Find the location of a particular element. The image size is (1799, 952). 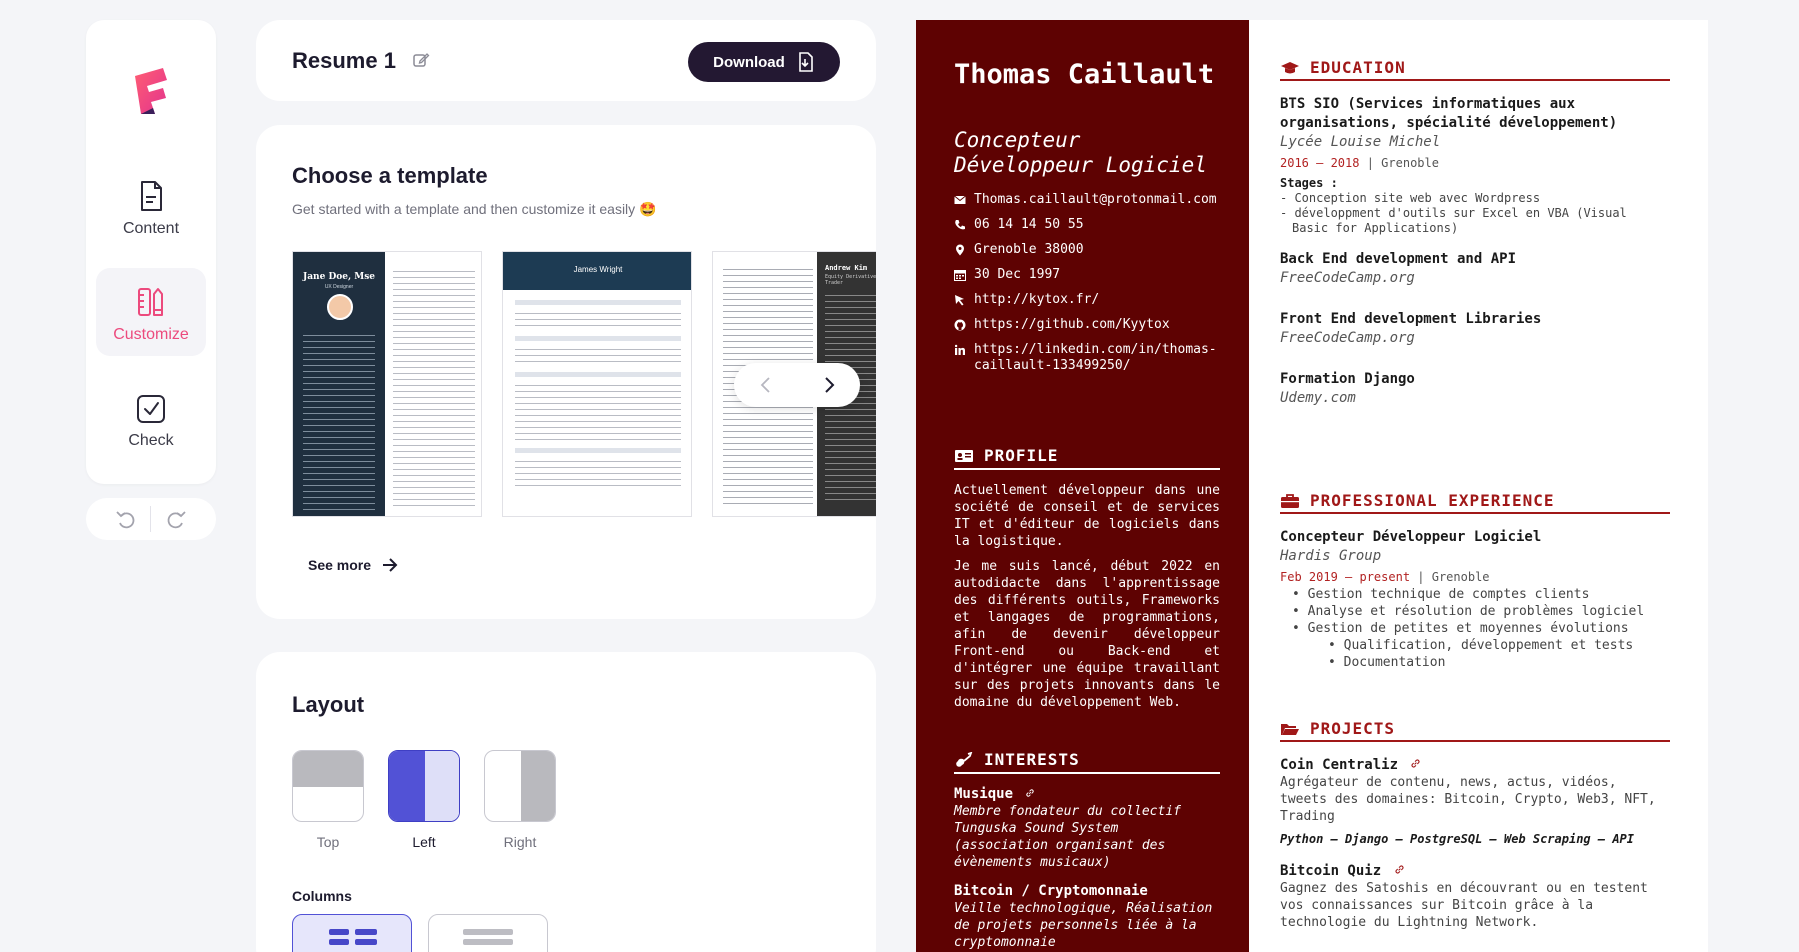

carousel-controls is located at coordinates (797, 385).